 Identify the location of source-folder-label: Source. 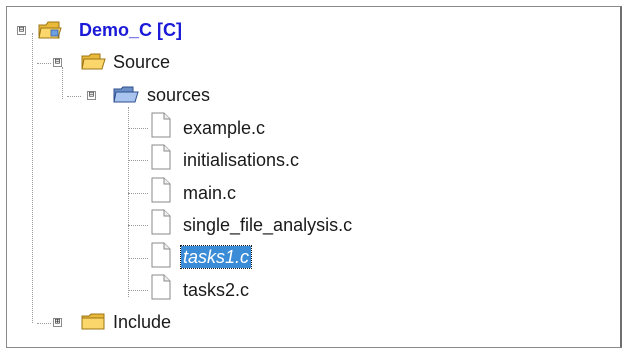
(141, 62).